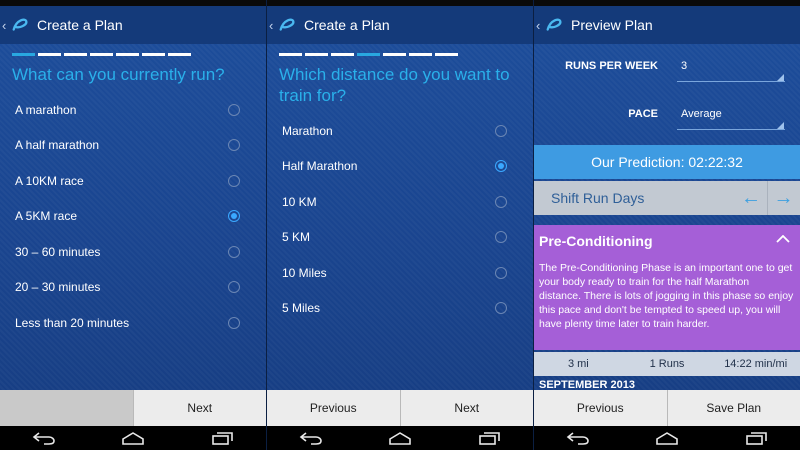  I want to click on option-label: 10 Miles, so click(304, 273).